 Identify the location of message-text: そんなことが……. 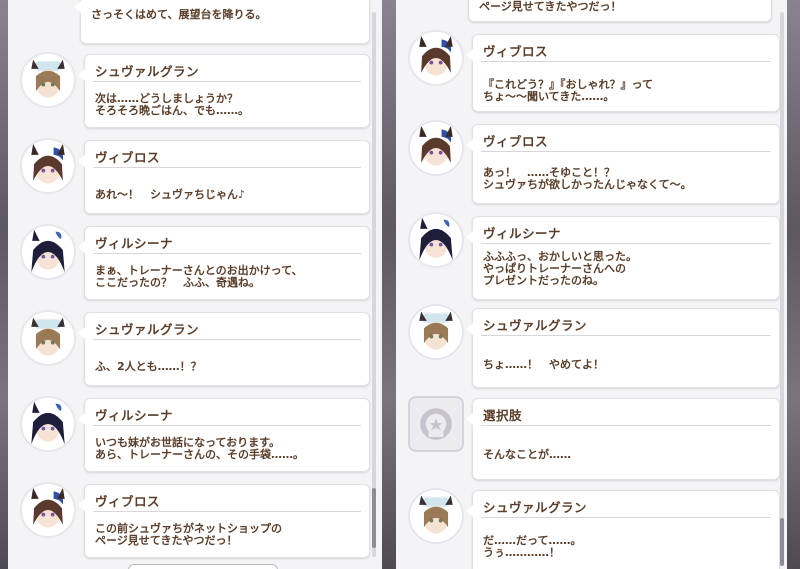
(527, 454).